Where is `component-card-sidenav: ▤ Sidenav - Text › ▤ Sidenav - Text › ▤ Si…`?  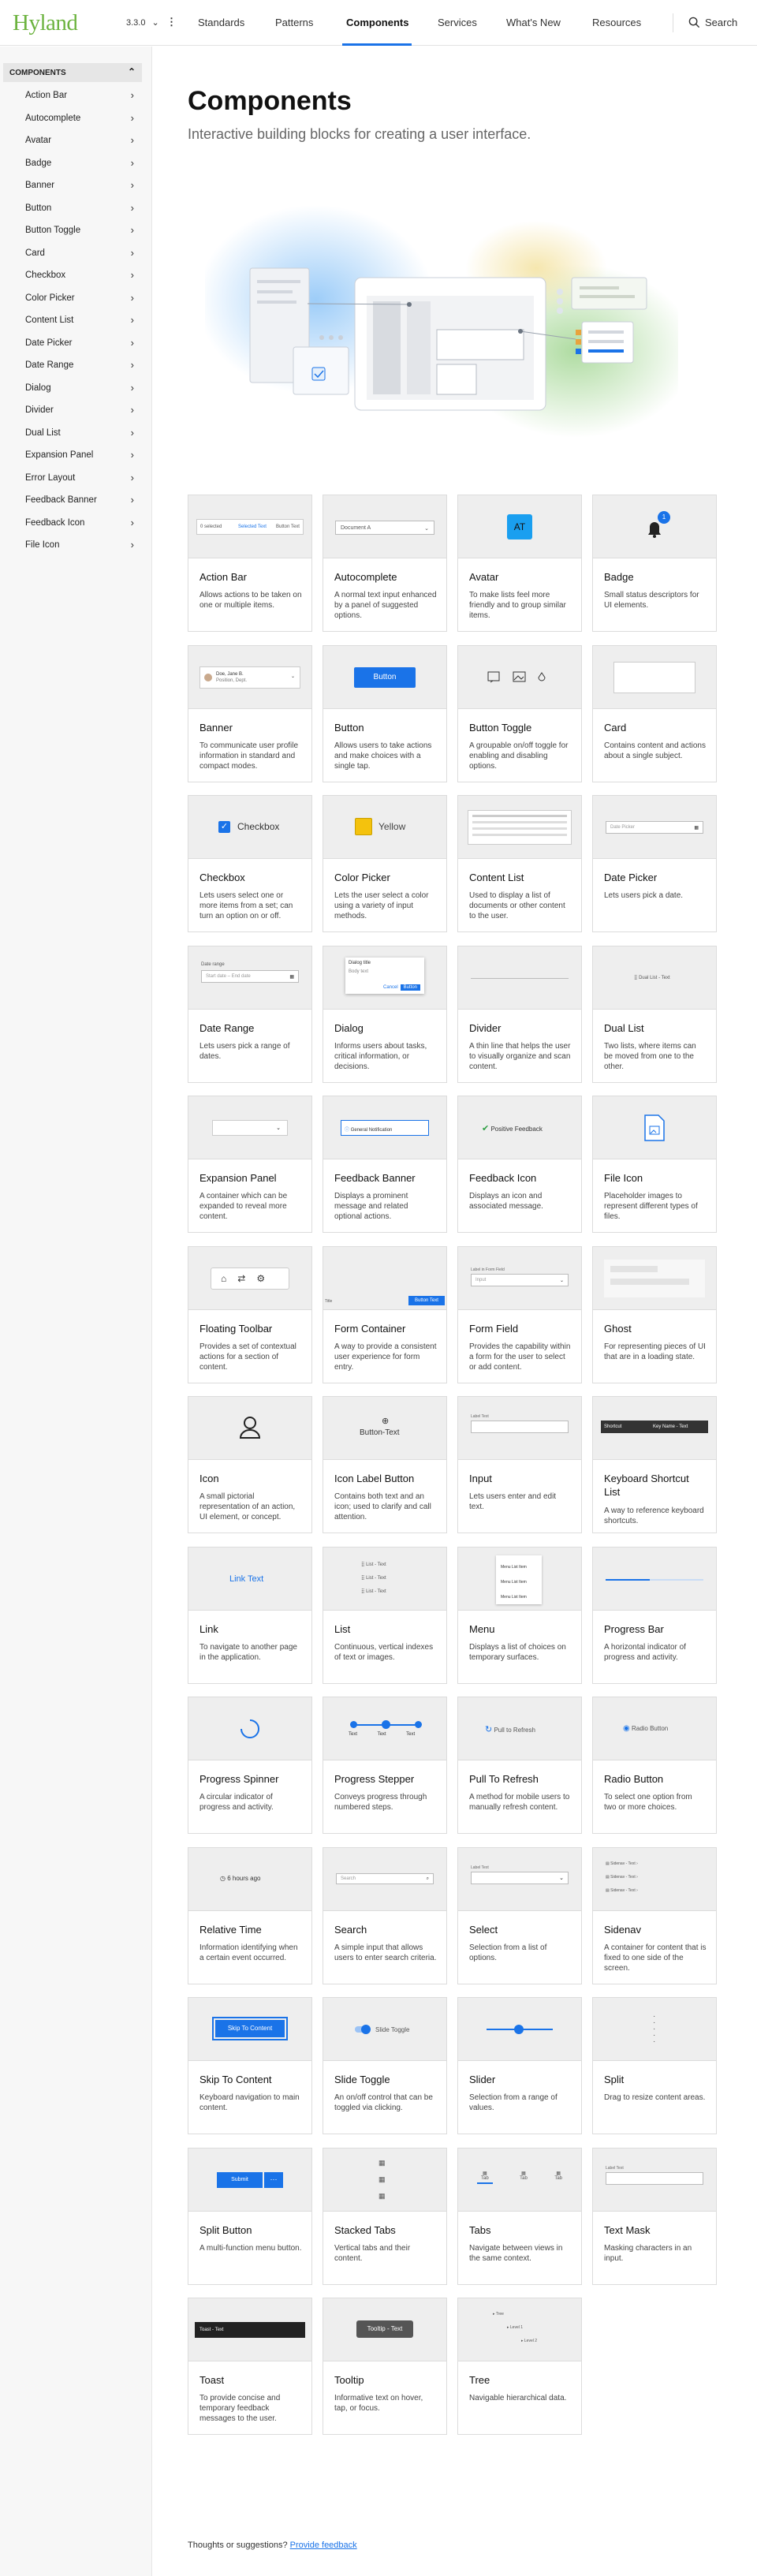 component-card-sidenav: ▤ Sidenav - Text › ▤ Sidenav - Text › ▤ Si… is located at coordinates (654, 1915).